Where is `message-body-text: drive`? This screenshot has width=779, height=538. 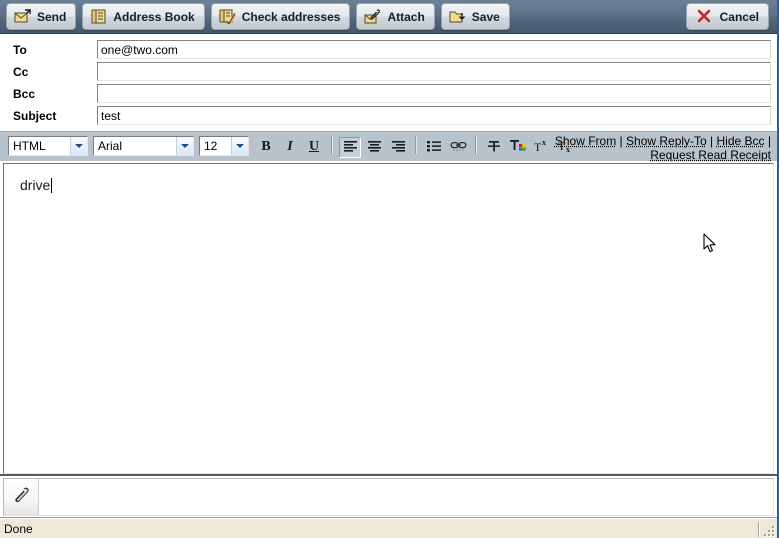
message-body-text: drive is located at coordinates (35, 185).